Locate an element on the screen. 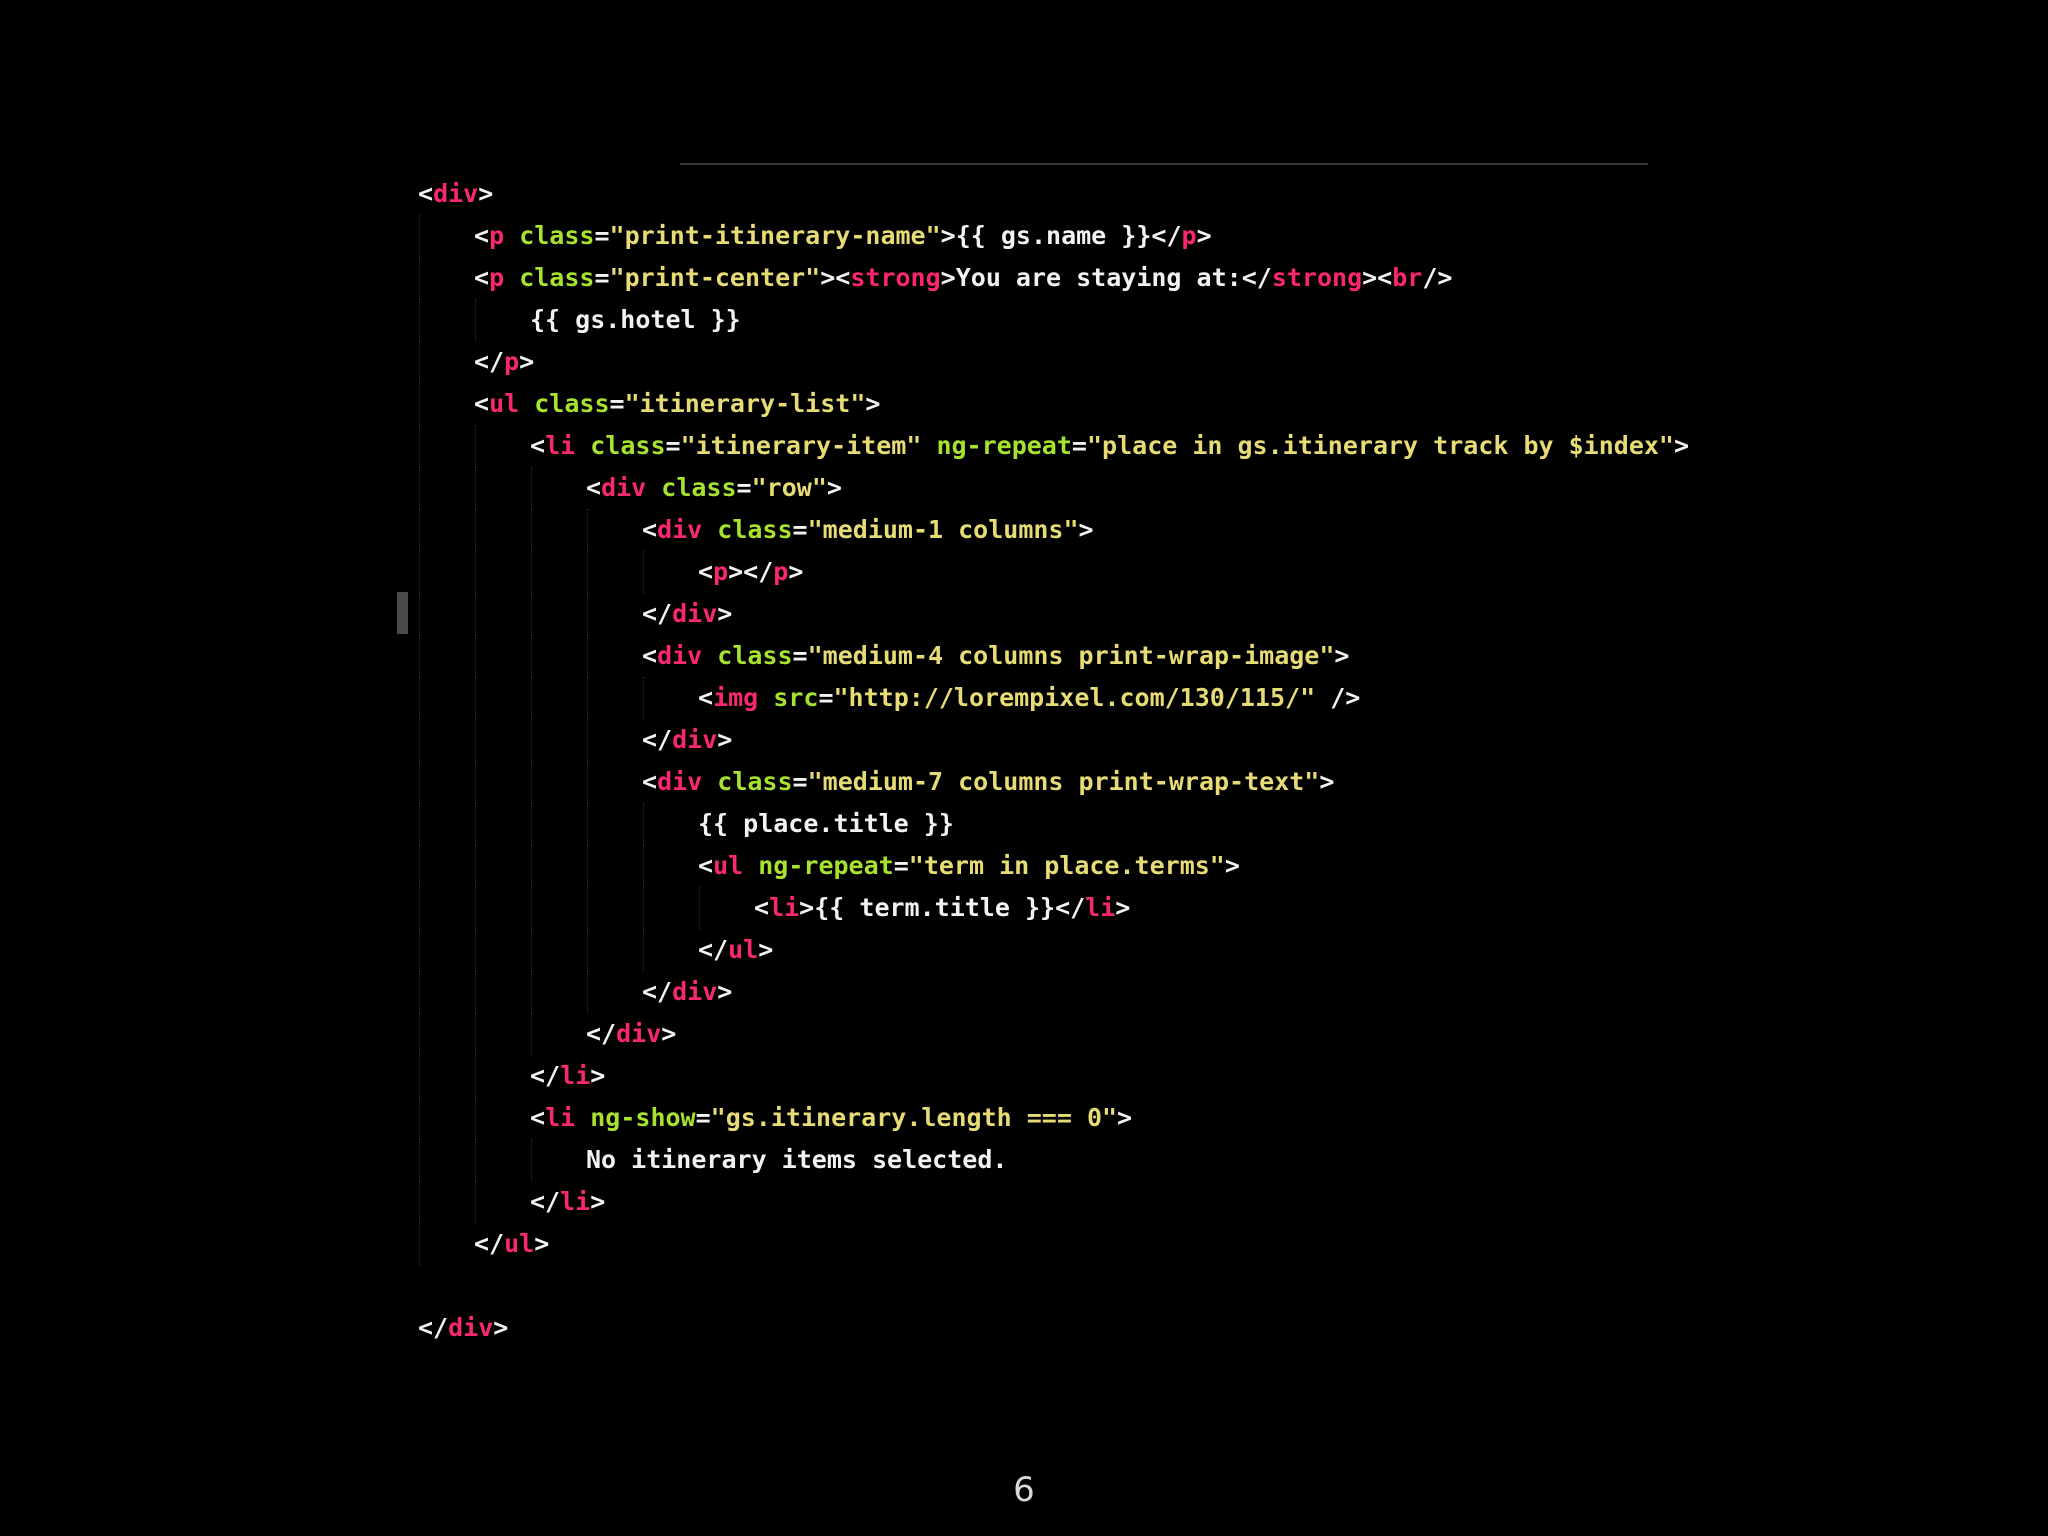  code-line: <li ng-show="gs.itinerary.length === 0"> is located at coordinates (1208, 1118).